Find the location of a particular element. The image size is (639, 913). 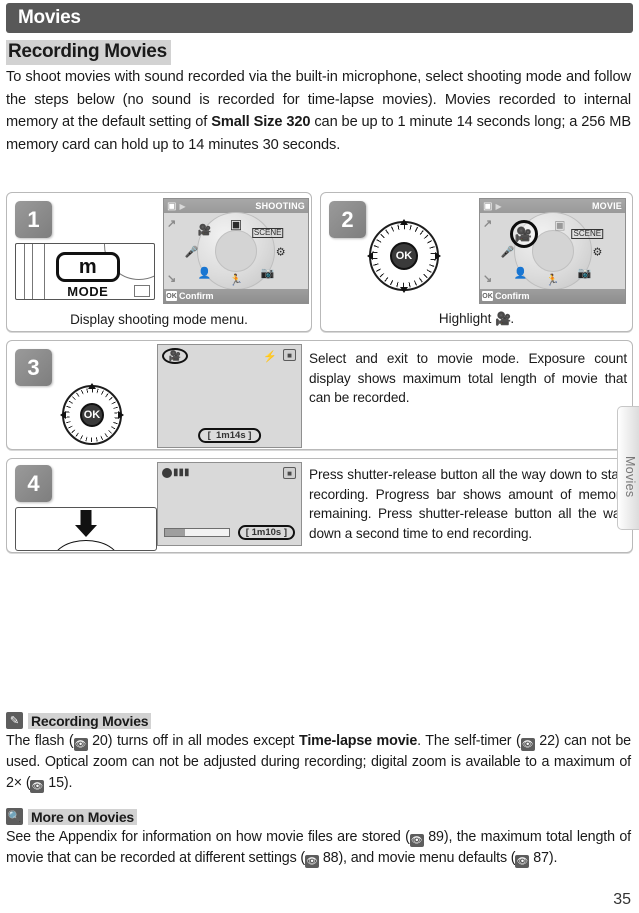

mode-icon-auto: ▣ is located at coordinates (236, 224).